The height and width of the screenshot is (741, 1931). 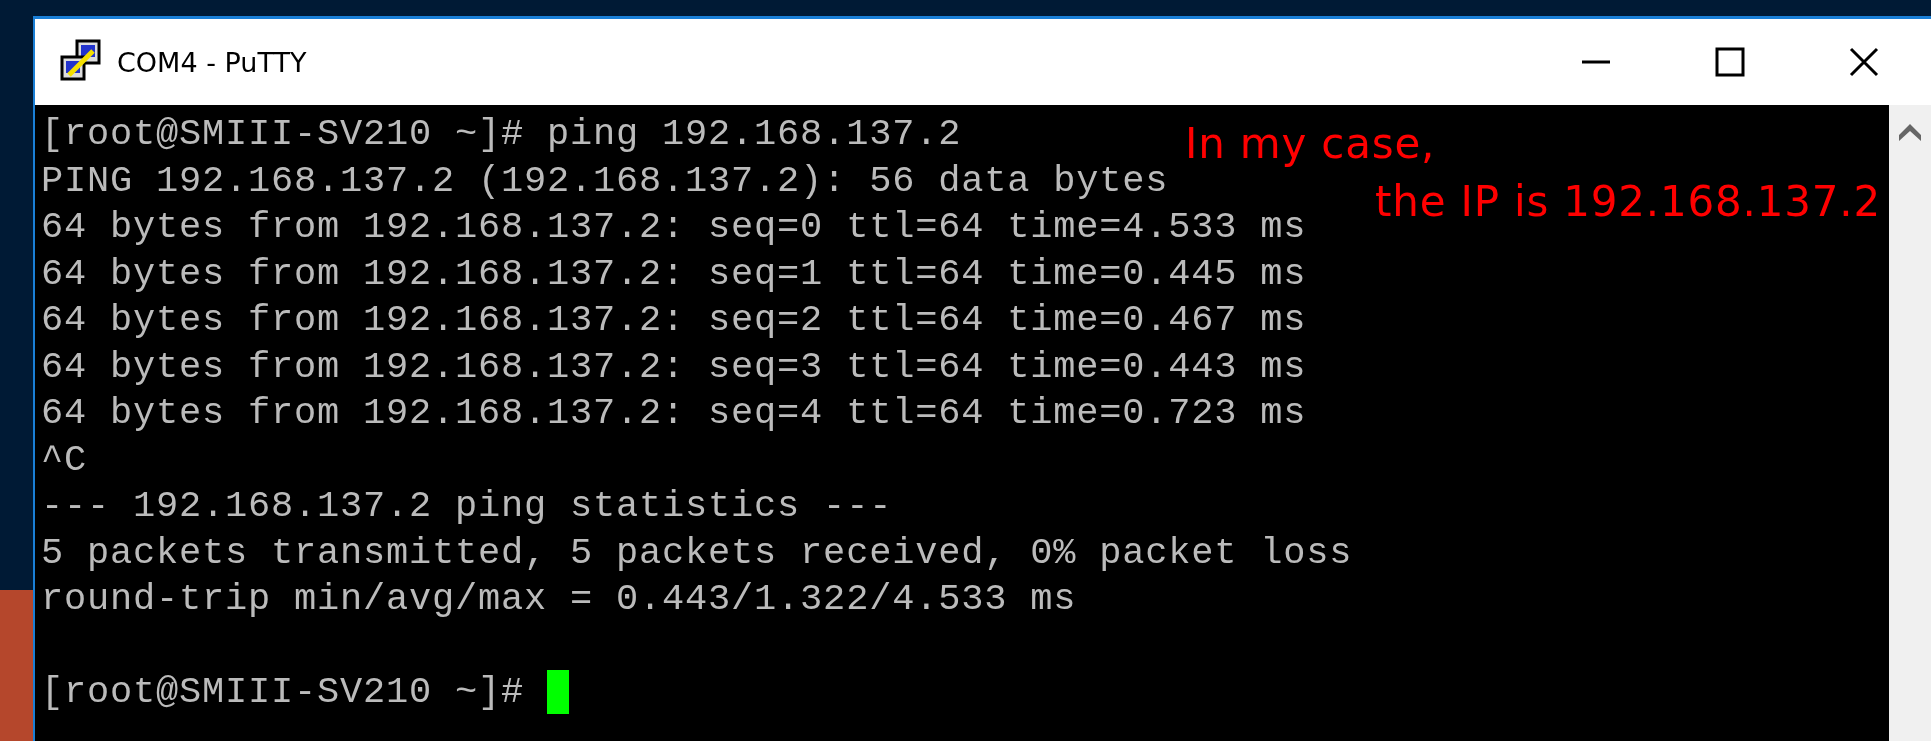 What do you see at coordinates (283, 692) in the screenshot?
I see `terminal-line: [root@SMIII-SV210 ~]#` at bounding box center [283, 692].